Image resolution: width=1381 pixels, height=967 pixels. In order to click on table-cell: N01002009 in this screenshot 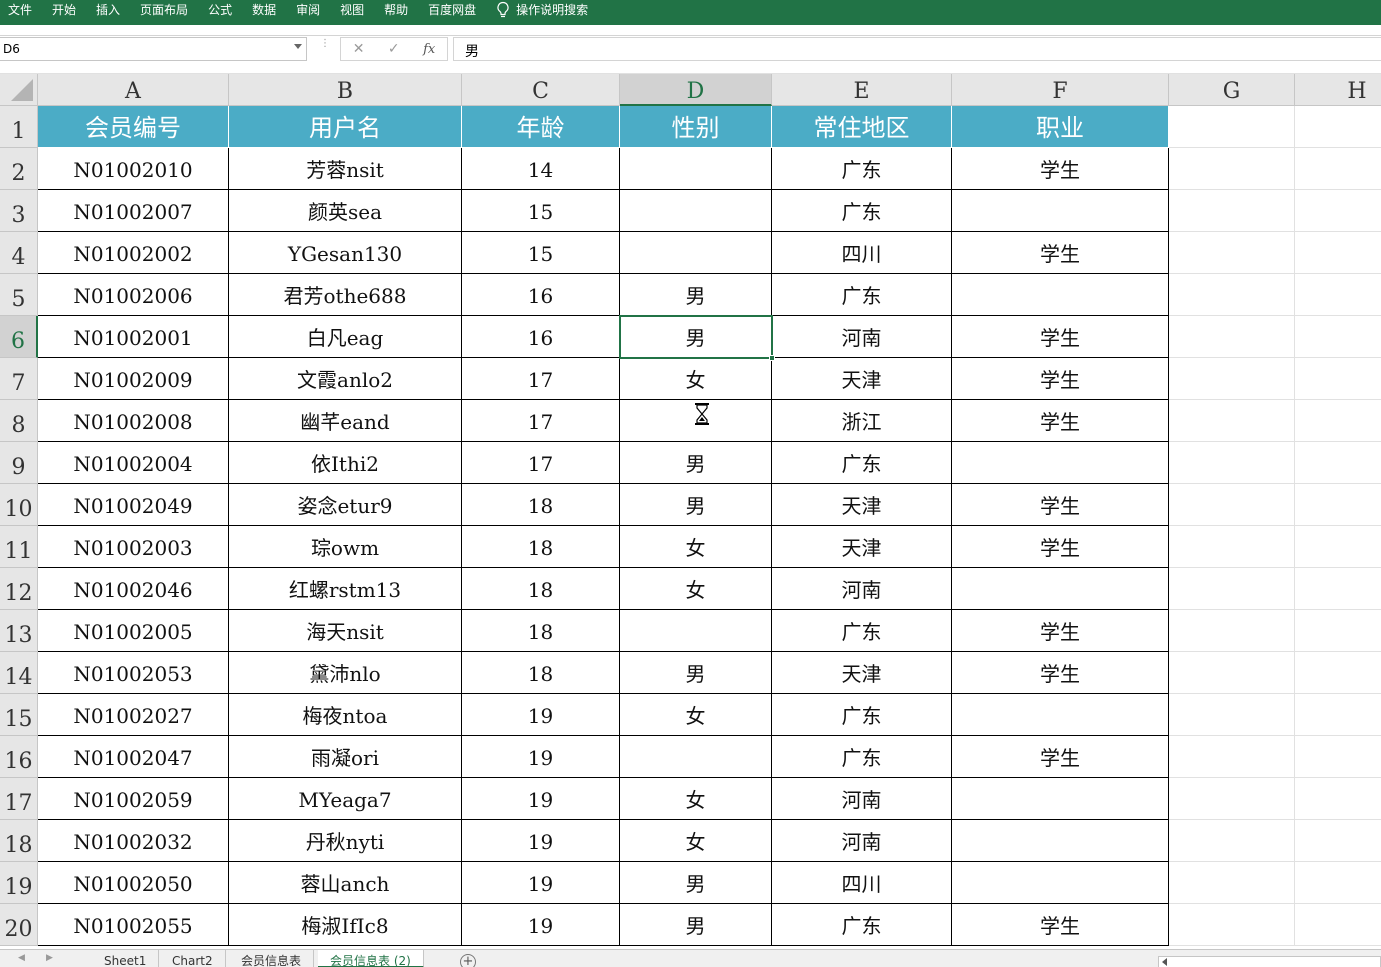, I will do `click(133, 379)`.